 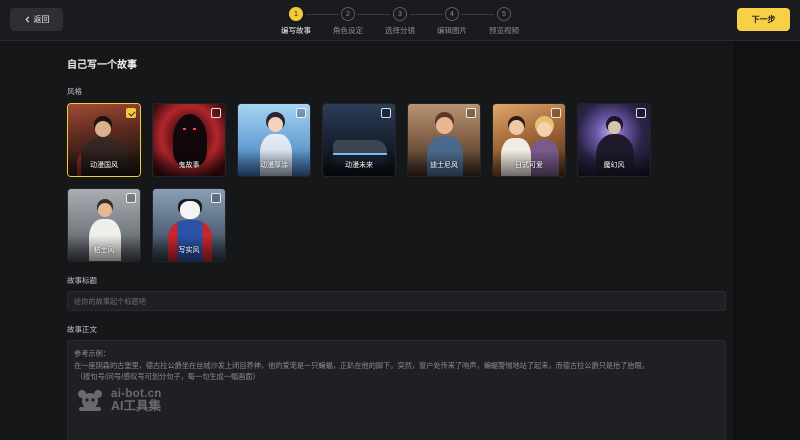 I want to click on style-card-fantasy: 魔幻风, so click(x=614, y=140).